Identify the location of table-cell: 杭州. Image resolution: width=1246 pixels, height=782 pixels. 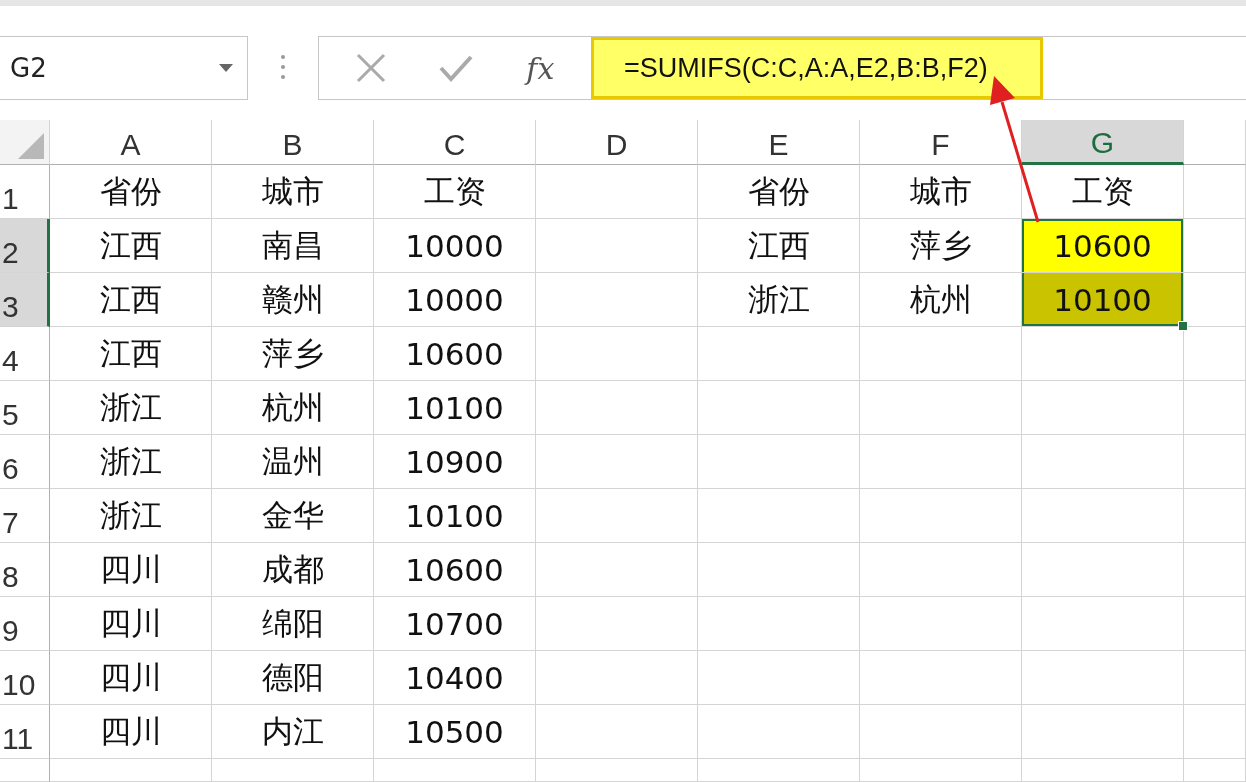
(293, 408).